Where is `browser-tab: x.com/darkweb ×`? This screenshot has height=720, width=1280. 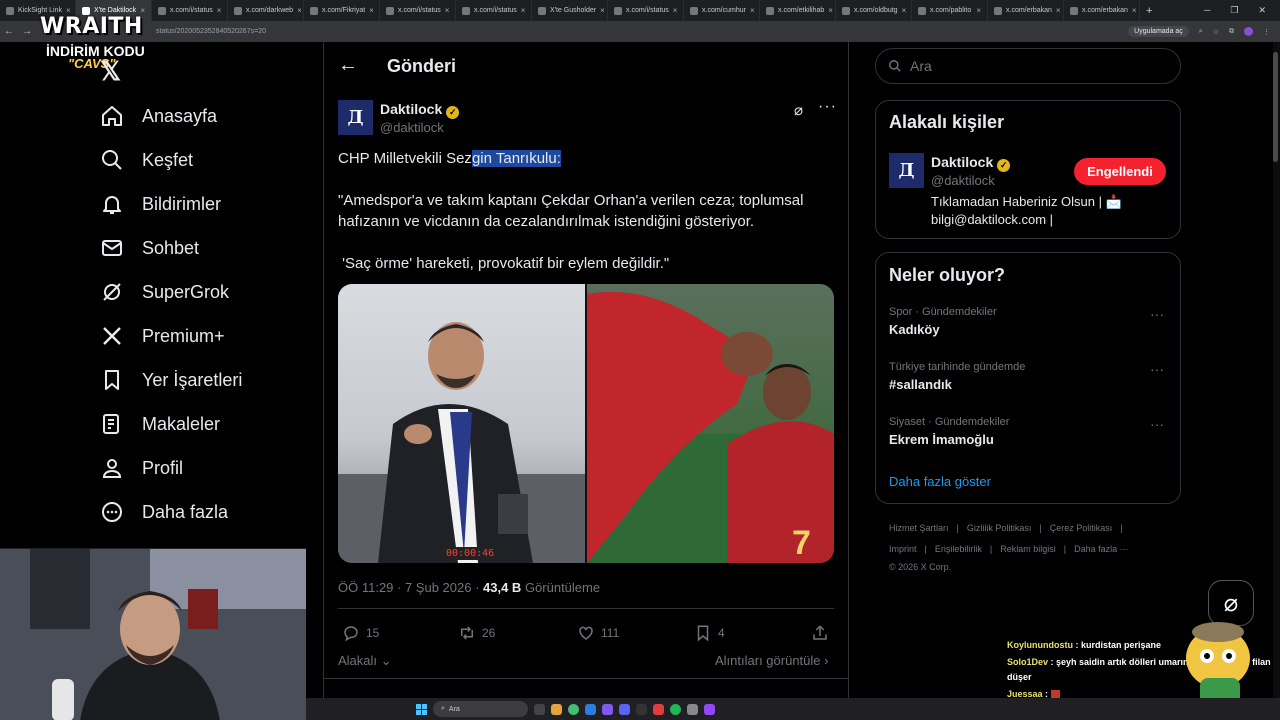 browser-tab: x.com/darkweb × is located at coordinates (266, 10).